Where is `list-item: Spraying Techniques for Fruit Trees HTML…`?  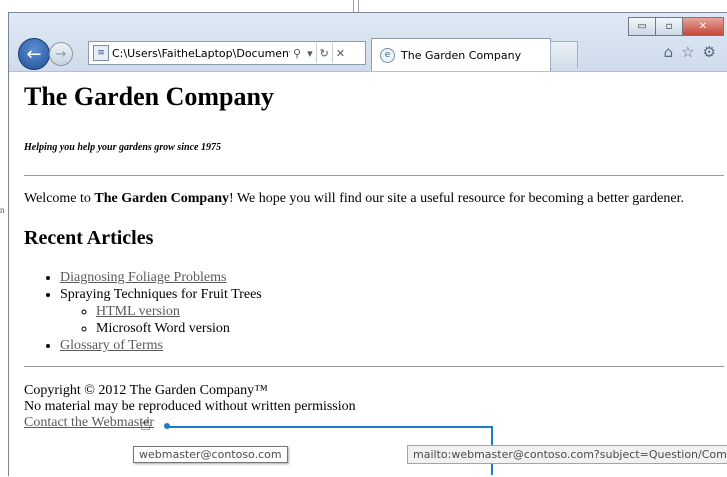 list-item: Spraying Techniques for Fruit Trees HTML… is located at coordinates (161, 311).